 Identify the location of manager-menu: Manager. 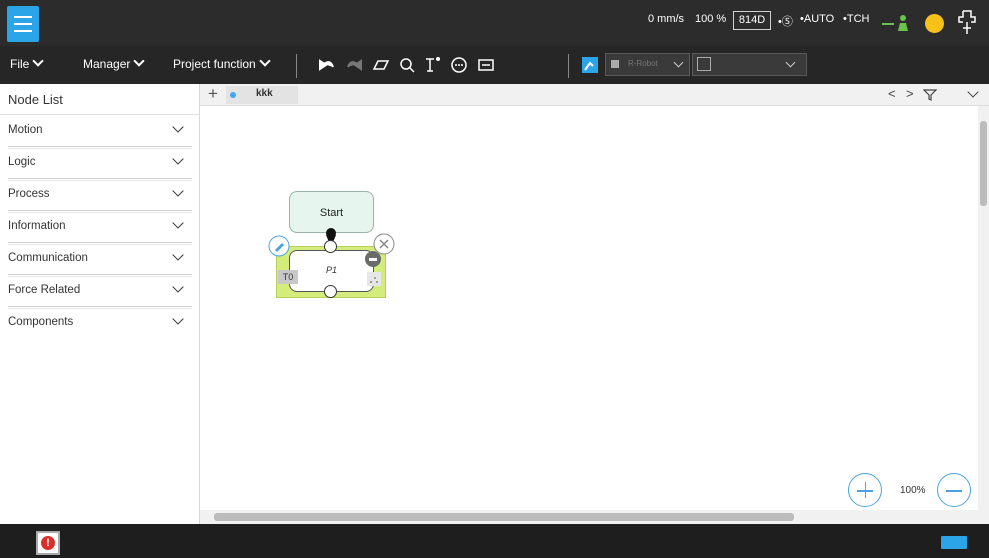
(114, 63).